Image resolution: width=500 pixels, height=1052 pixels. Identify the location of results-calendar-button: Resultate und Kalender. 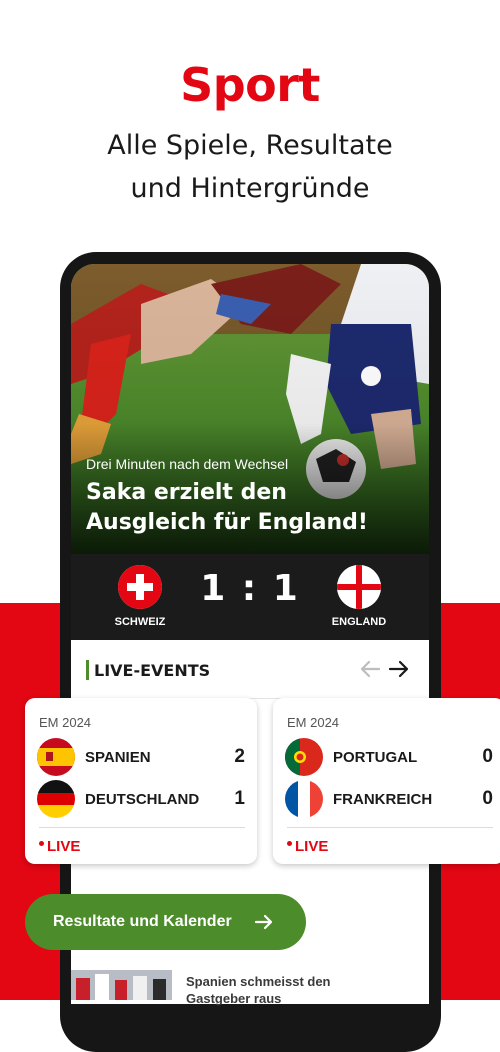
(165, 922).